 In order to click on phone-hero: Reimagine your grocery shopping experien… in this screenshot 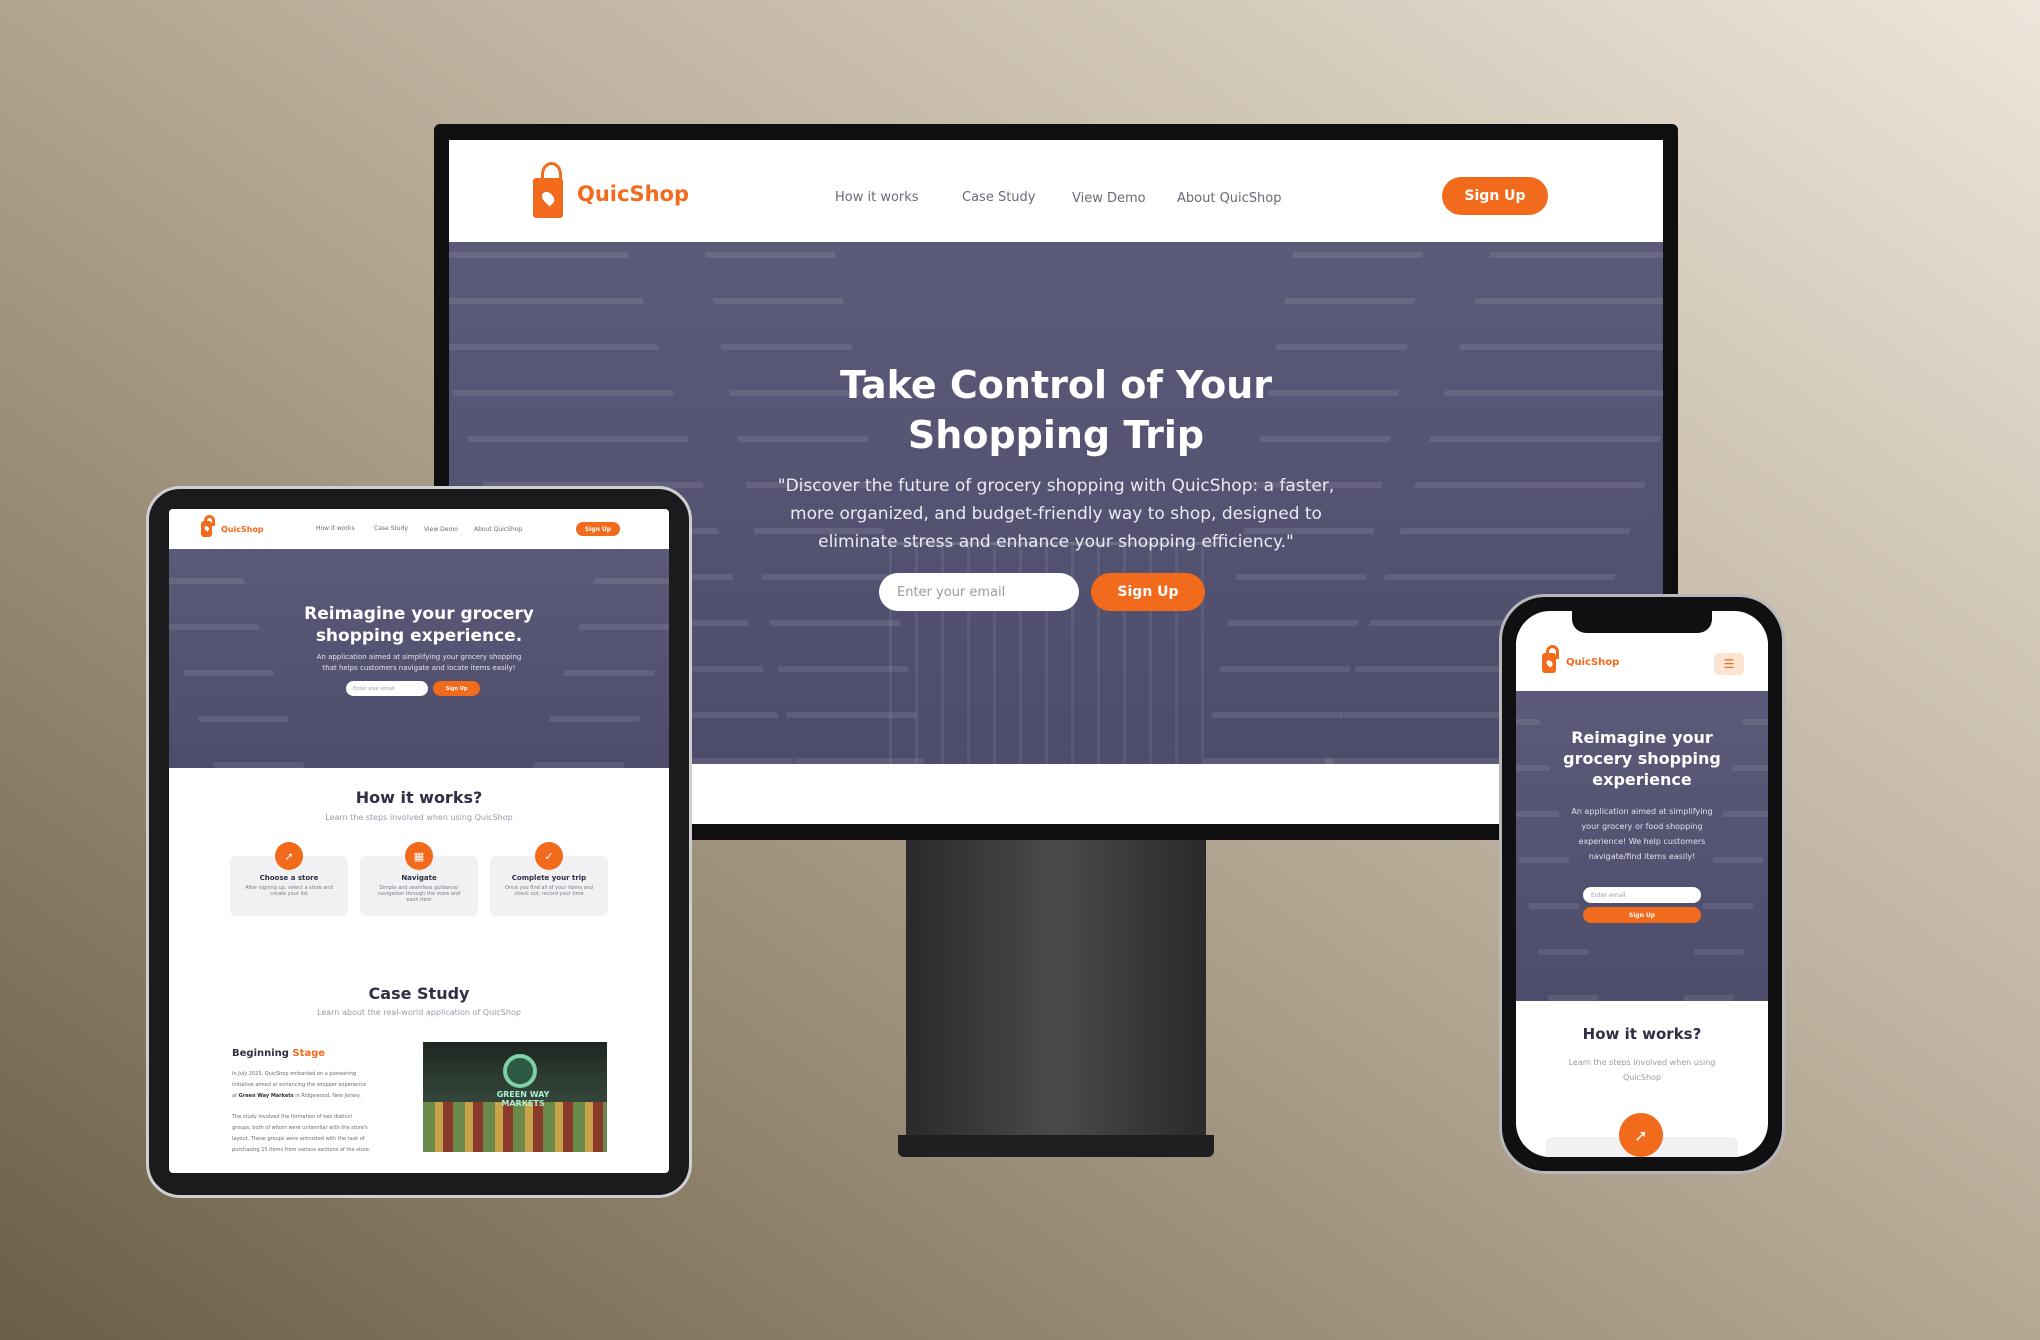, I will do `click(1642, 846)`.